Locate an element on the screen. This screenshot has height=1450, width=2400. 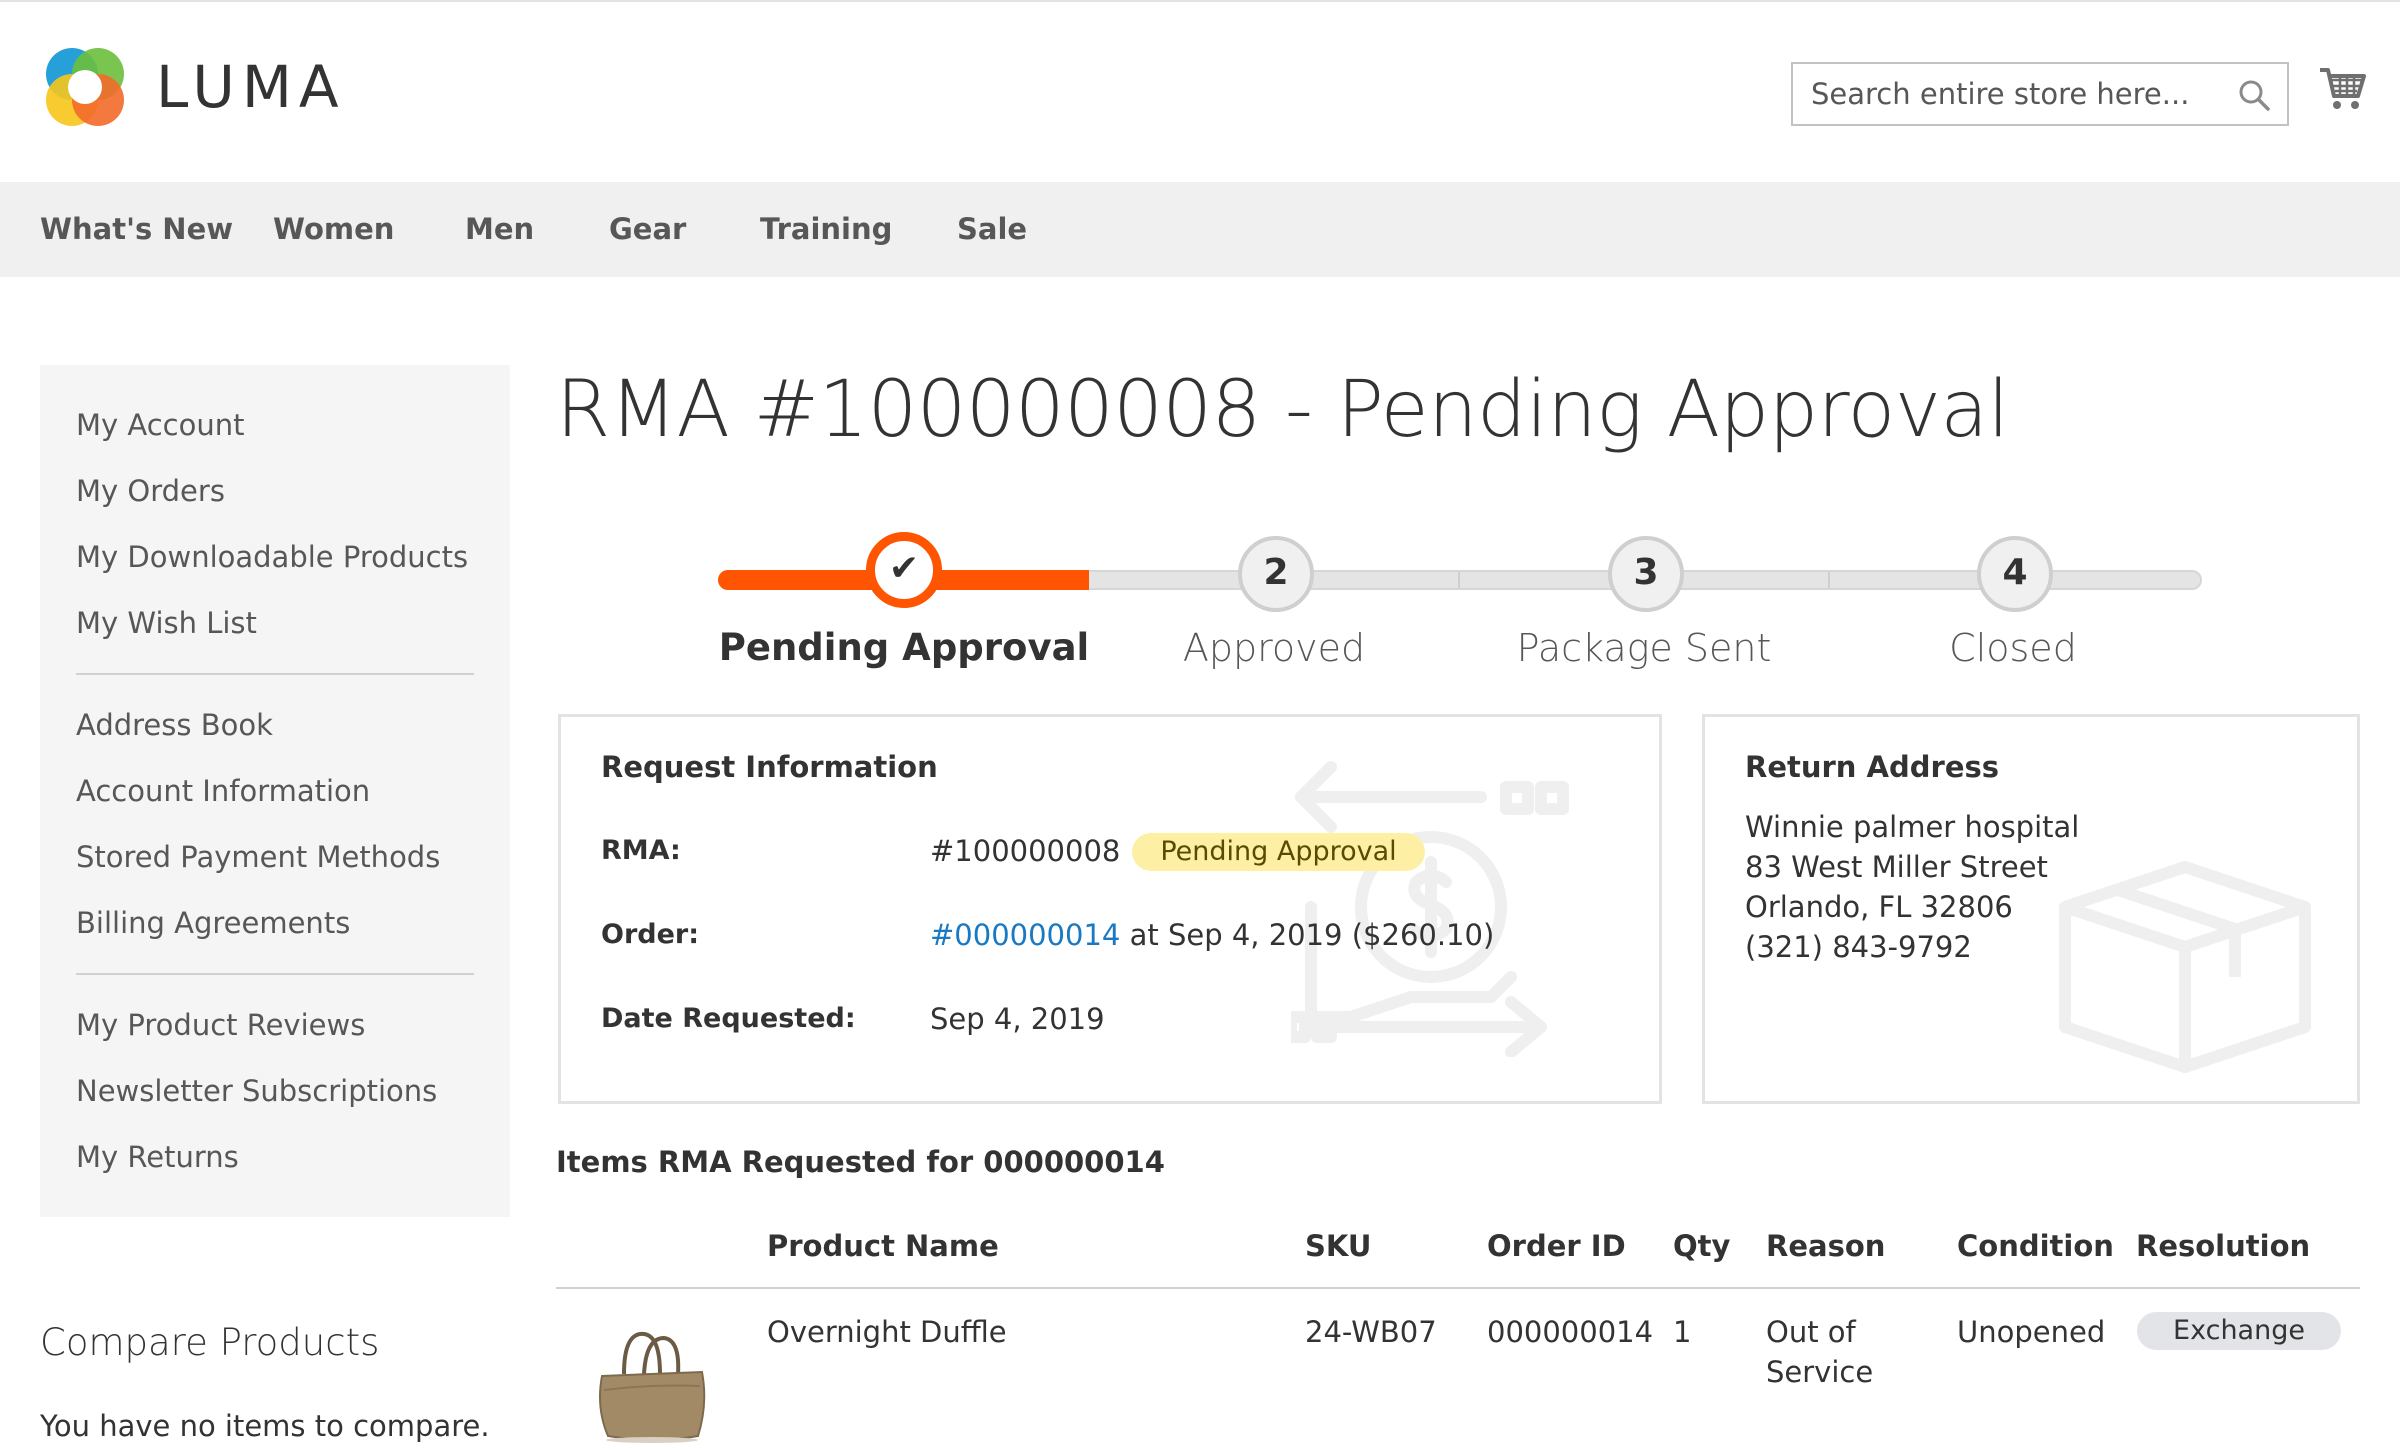
sku-cell: 24-WB07 is located at coordinates (1371, 1332).